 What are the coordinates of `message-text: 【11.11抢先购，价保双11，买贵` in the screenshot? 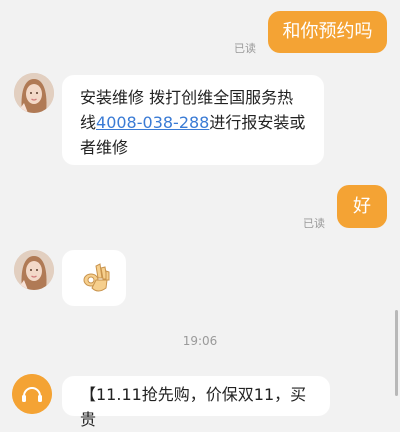 It's located at (193, 407).